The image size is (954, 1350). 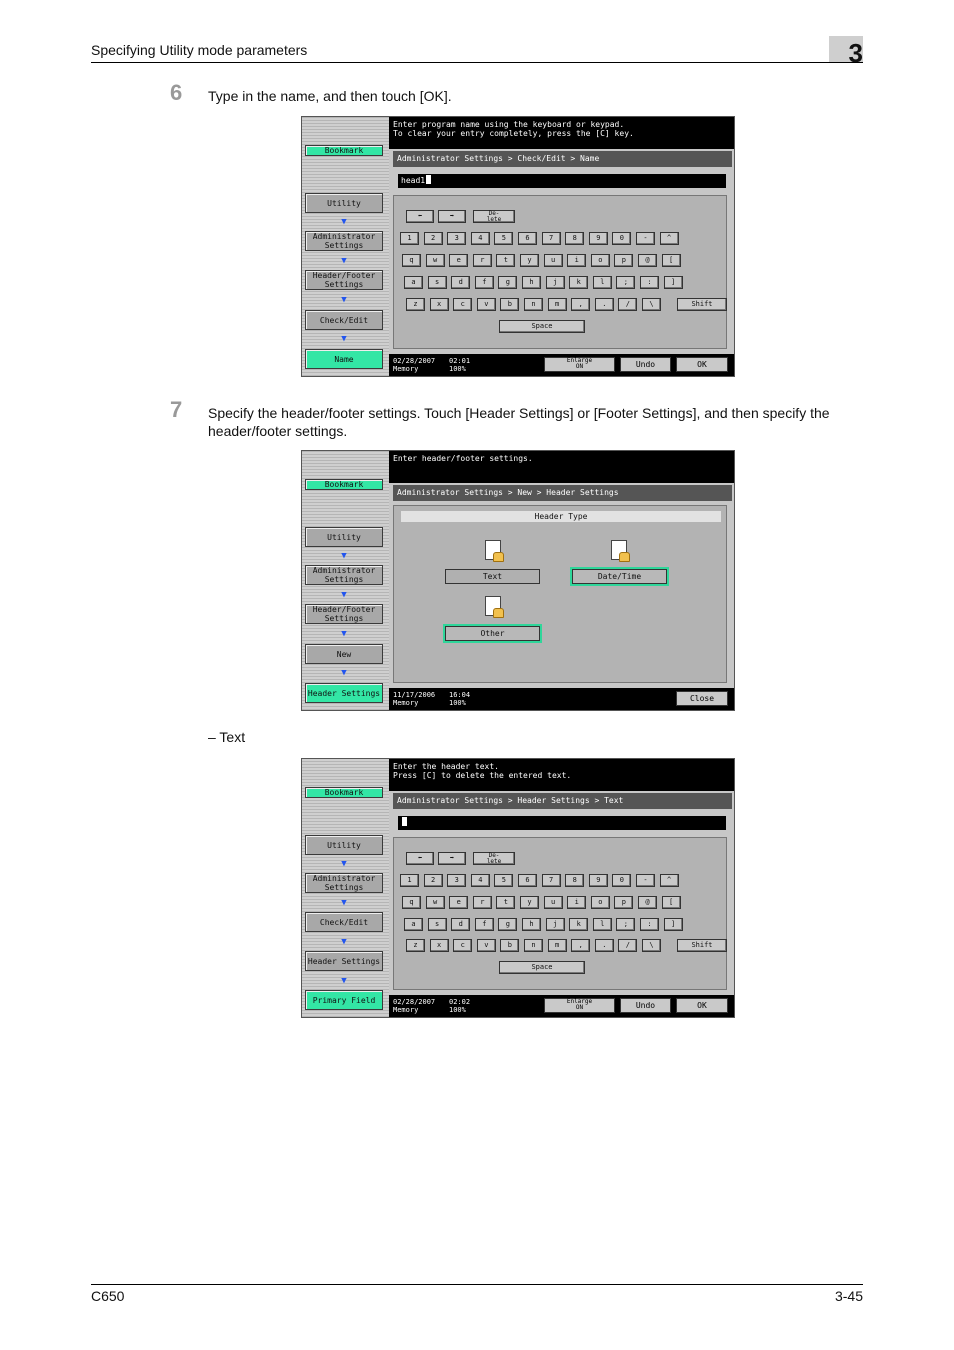 I want to click on key-row1-4: 5, so click(x=504, y=880).